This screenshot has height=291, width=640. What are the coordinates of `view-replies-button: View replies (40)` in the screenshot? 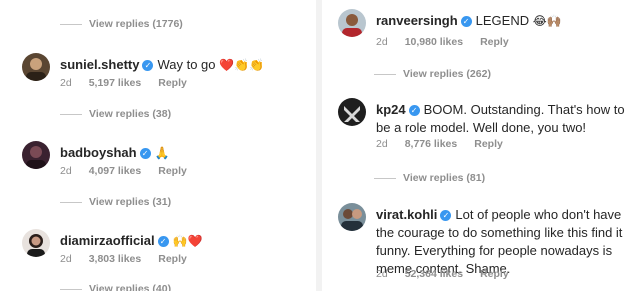 It's located at (115, 287).